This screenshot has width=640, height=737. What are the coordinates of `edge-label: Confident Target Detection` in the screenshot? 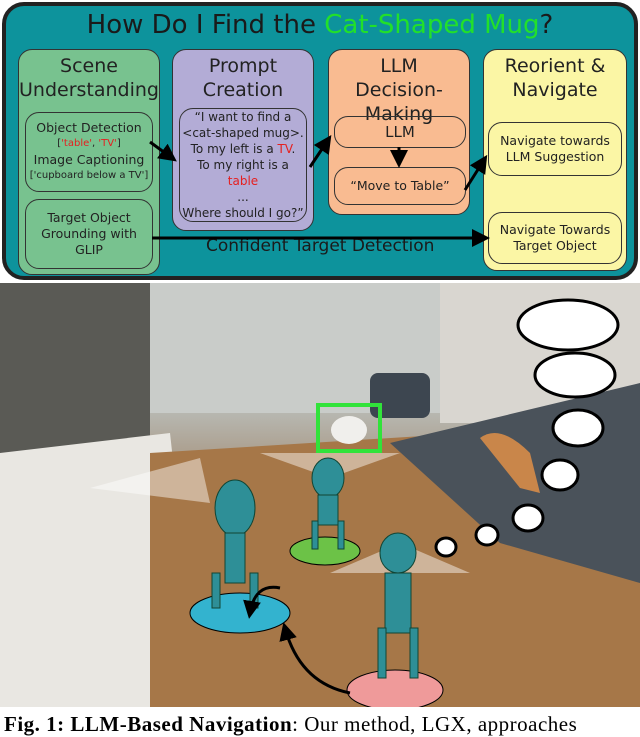 It's located at (320, 246).